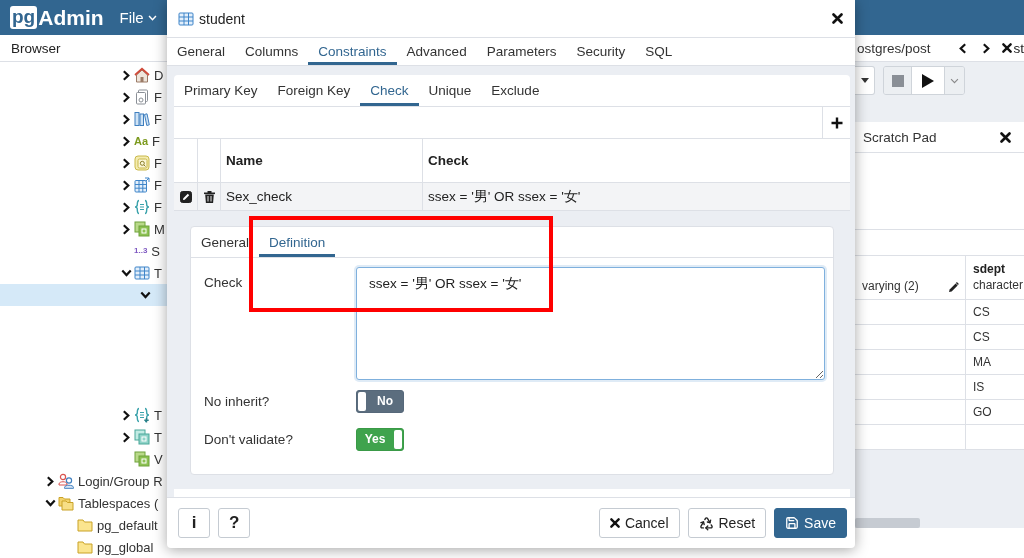 The height and width of the screenshot is (558, 1024). I want to click on column-type: varying (2), so click(890, 286).